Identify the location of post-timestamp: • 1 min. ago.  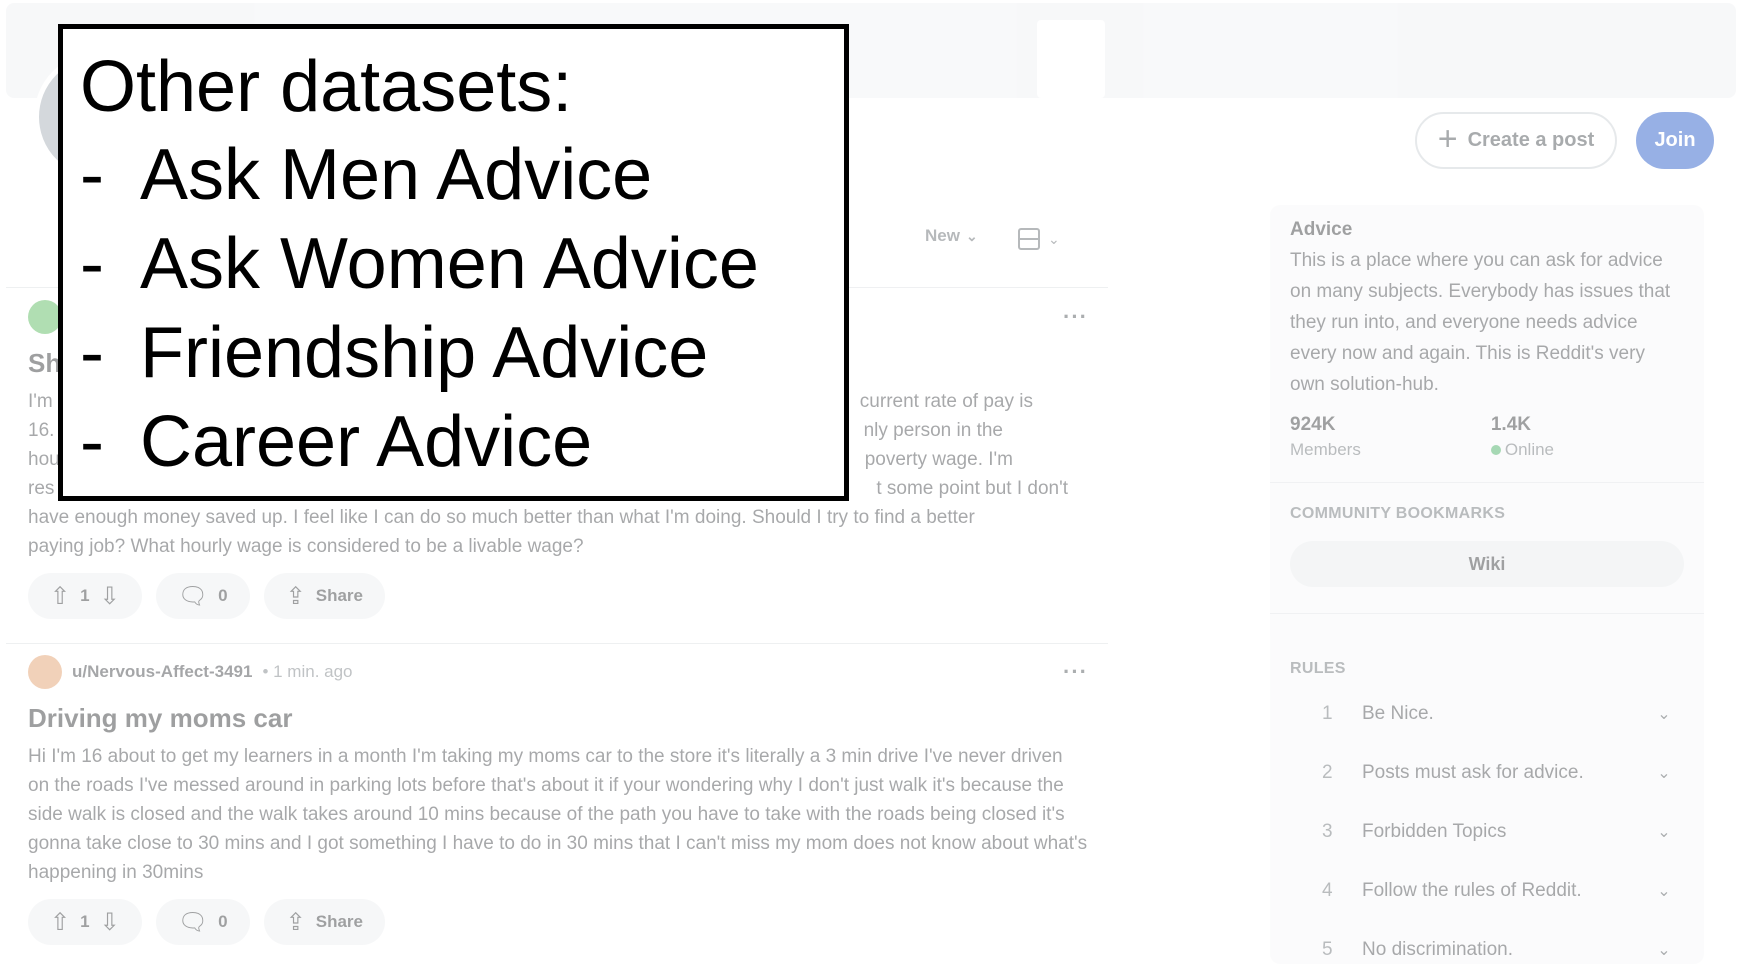
(307, 671).